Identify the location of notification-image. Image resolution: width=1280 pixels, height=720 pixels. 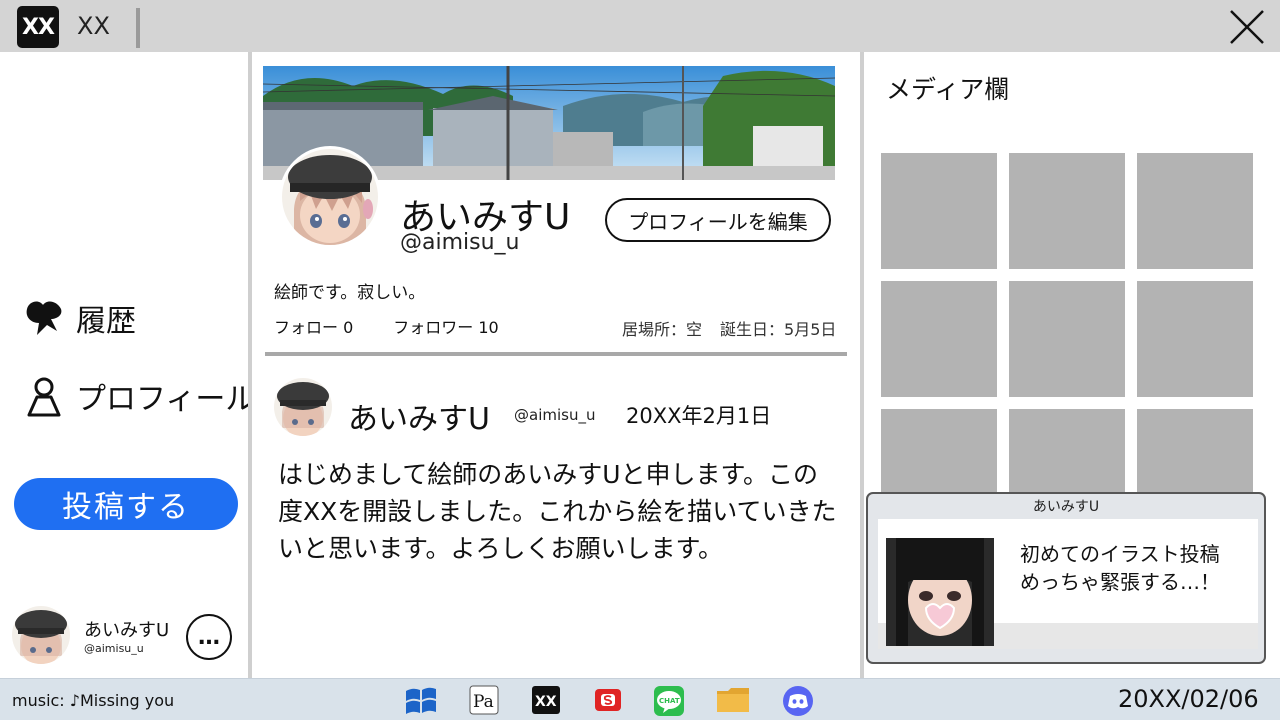
(940, 592).